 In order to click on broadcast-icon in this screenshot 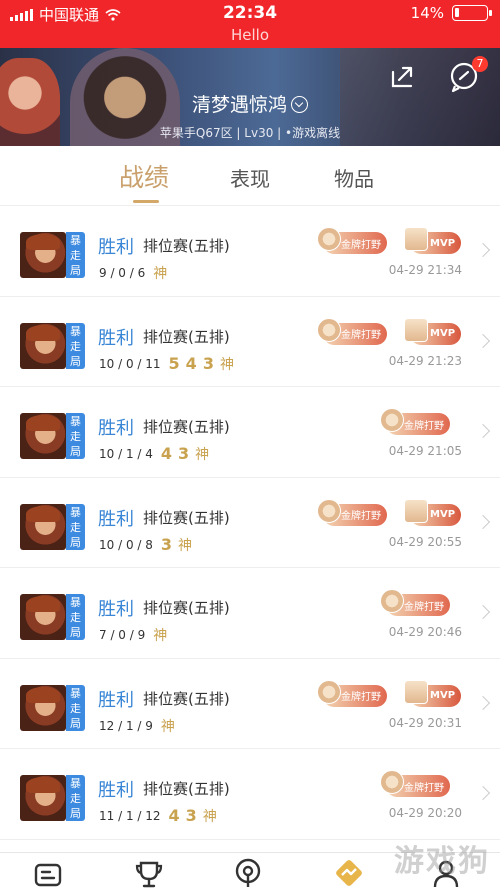, I will do `click(248, 872)`.